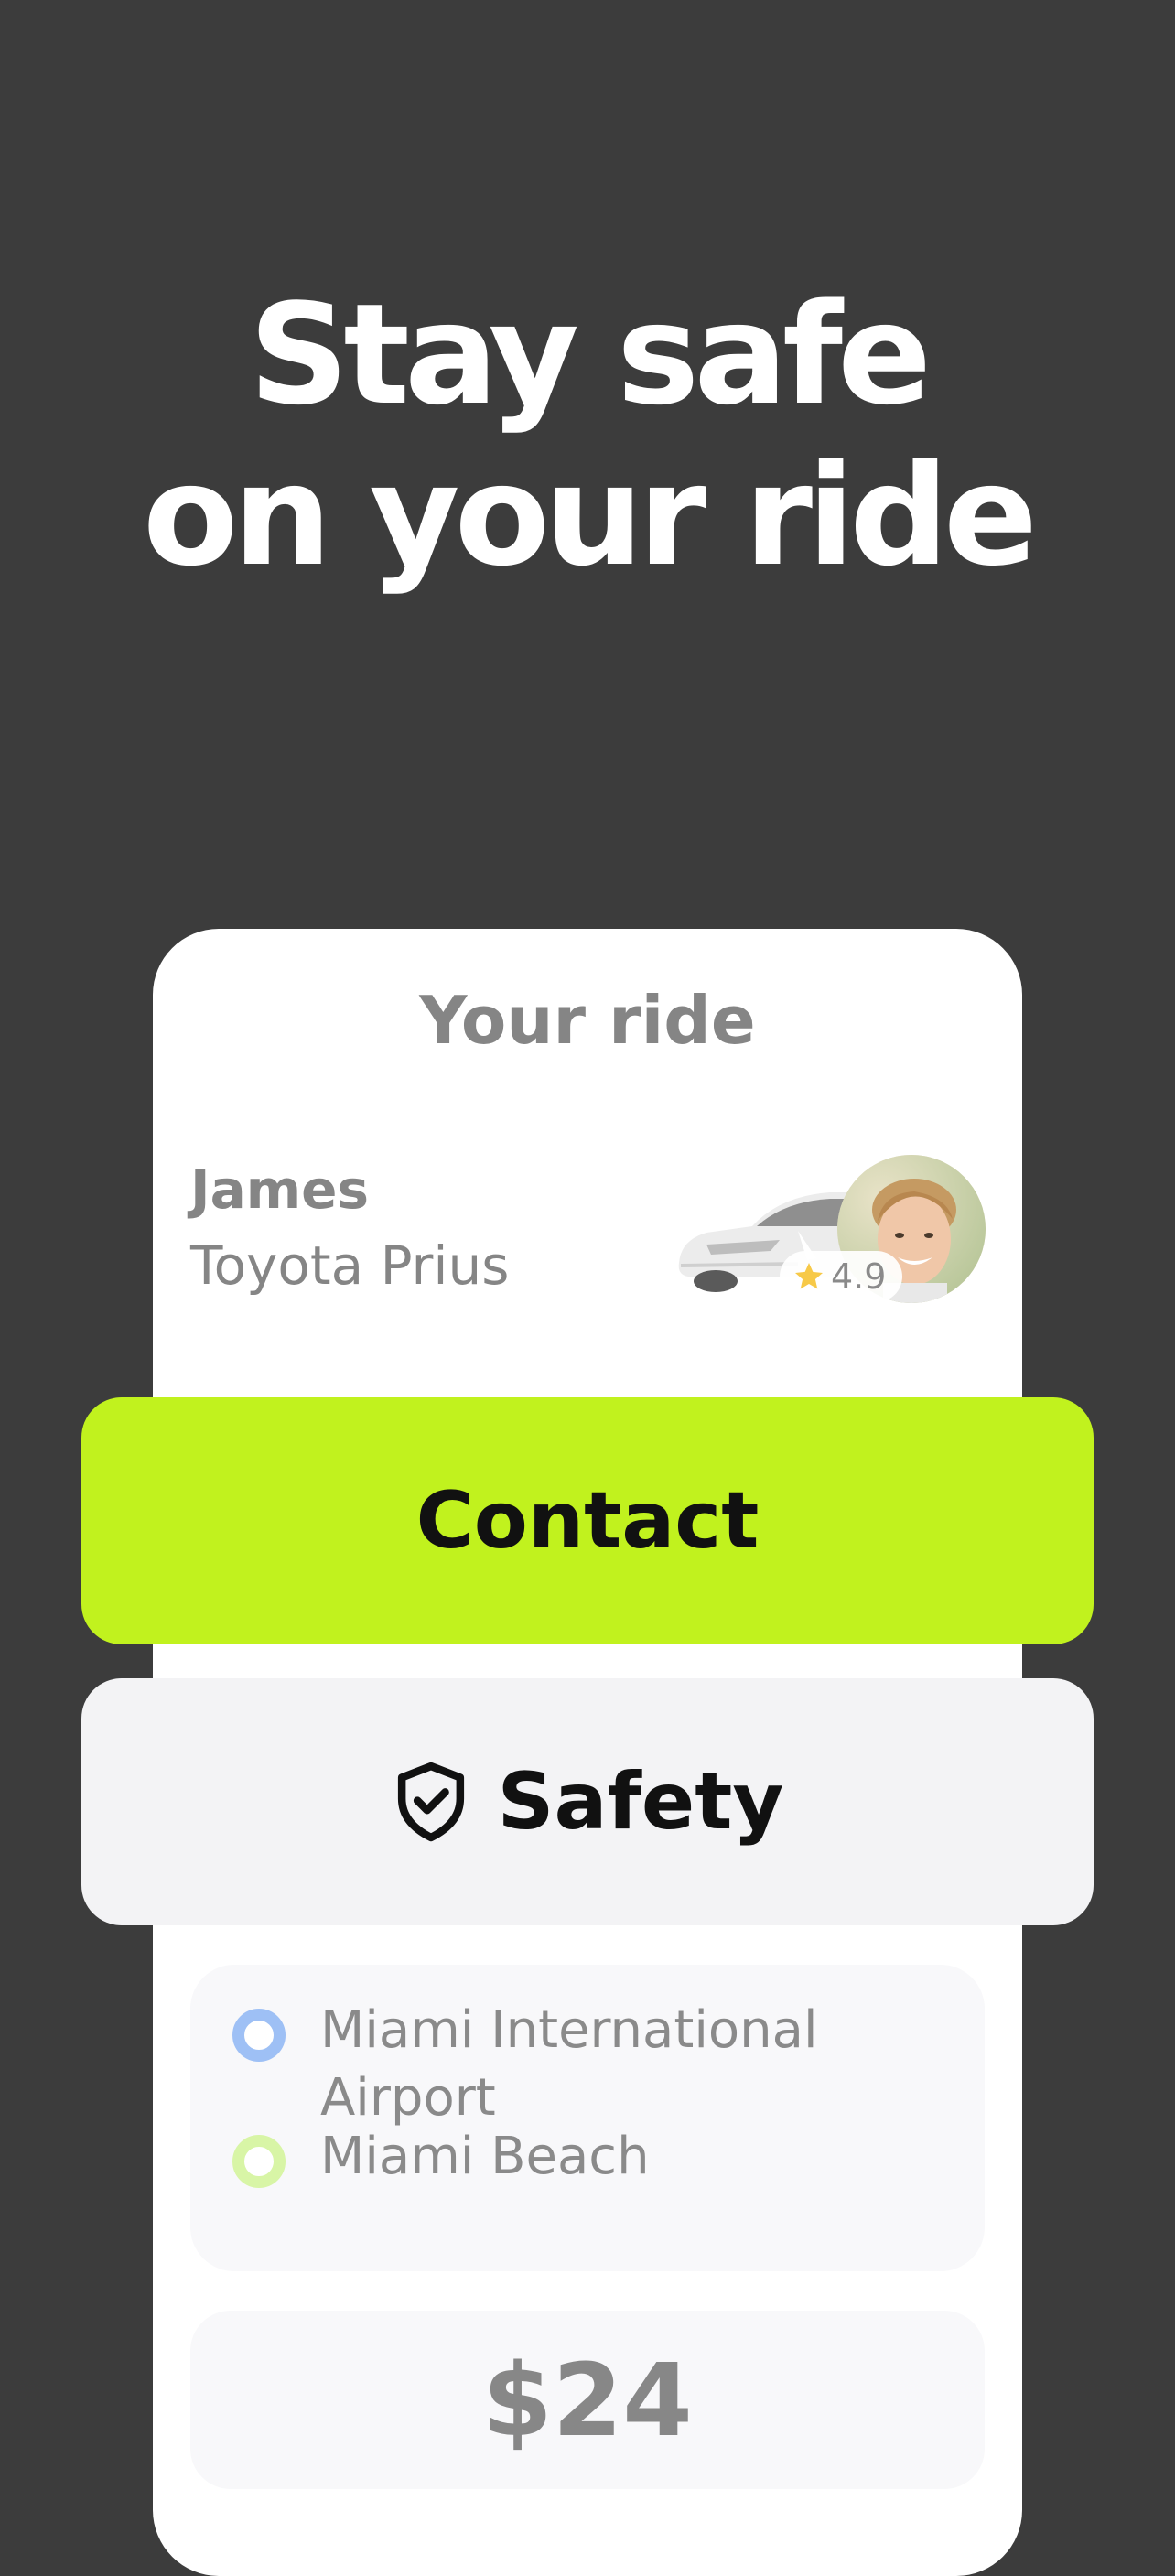 Image resolution: width=1175 pixels, height=2576 pixels. I want to click on dropoff-stop: Miami Beach, so click(573, 2157).